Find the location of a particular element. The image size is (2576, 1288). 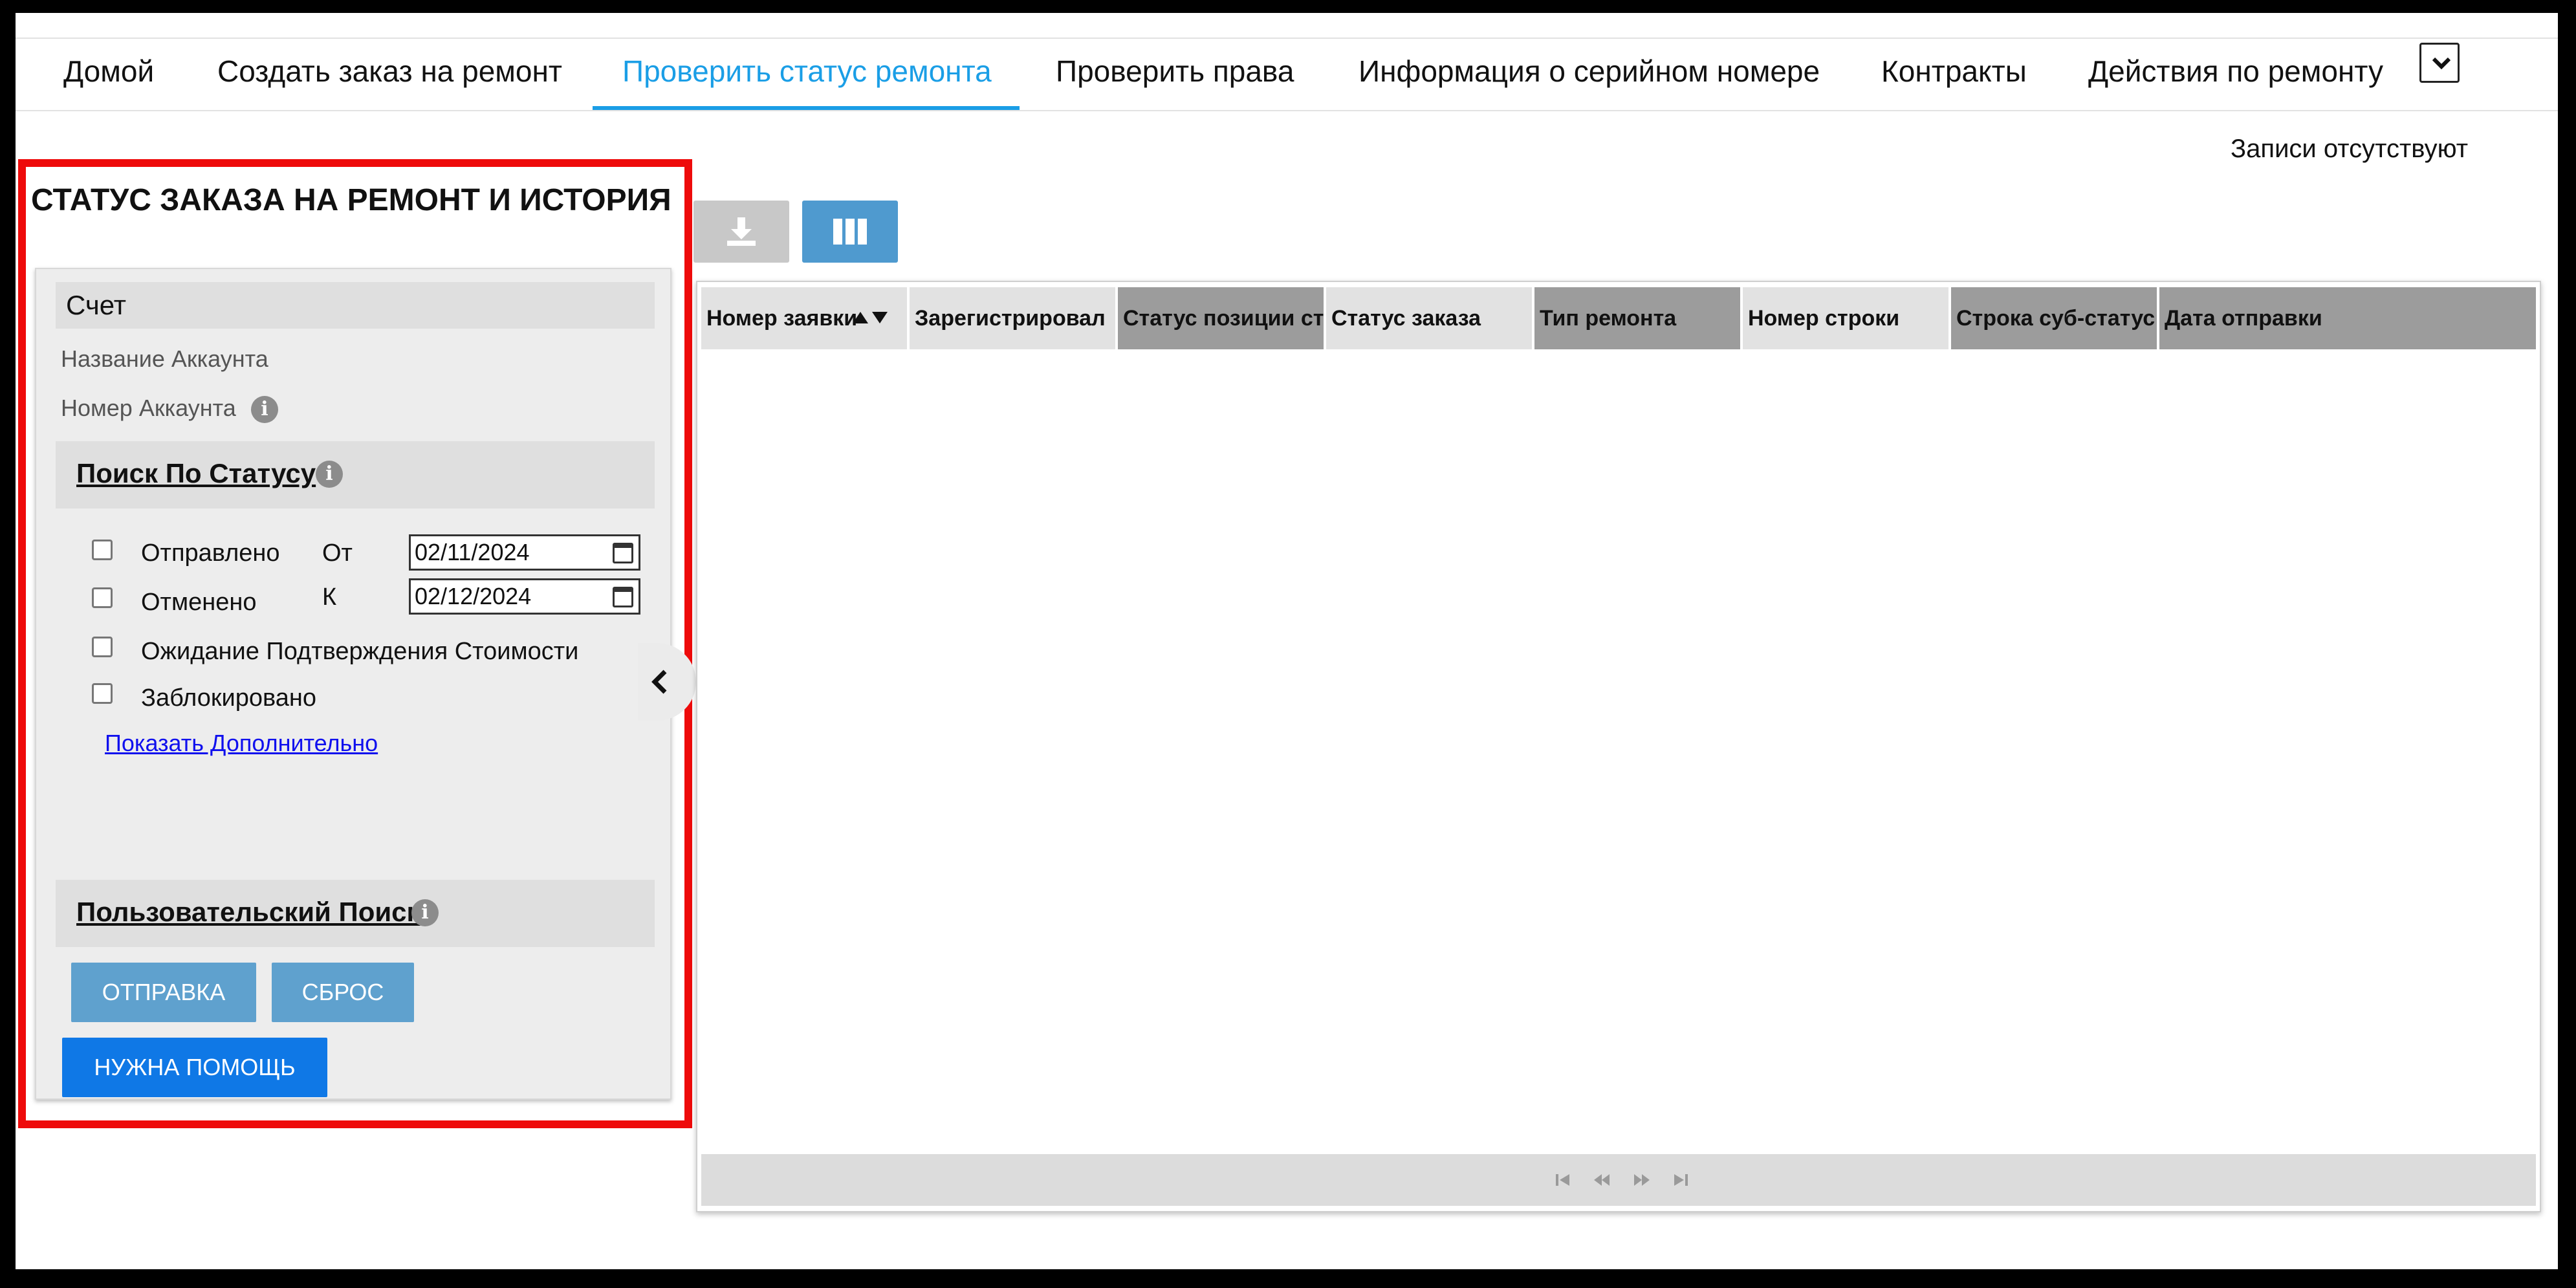

column-request-number-label: Номер заявки is located at coordinates (782, 318).